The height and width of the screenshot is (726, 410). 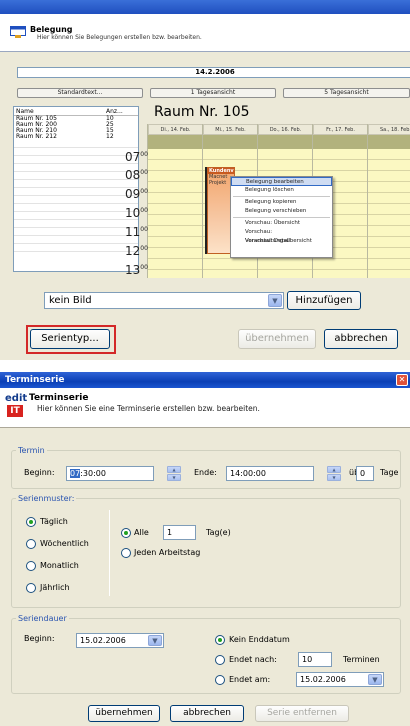 What do you see at coordinates (281, 241) in the screenshot?
I see `menu-item-vorschau-detail: Vorschau: Detail` at bounding box center [281, 241].